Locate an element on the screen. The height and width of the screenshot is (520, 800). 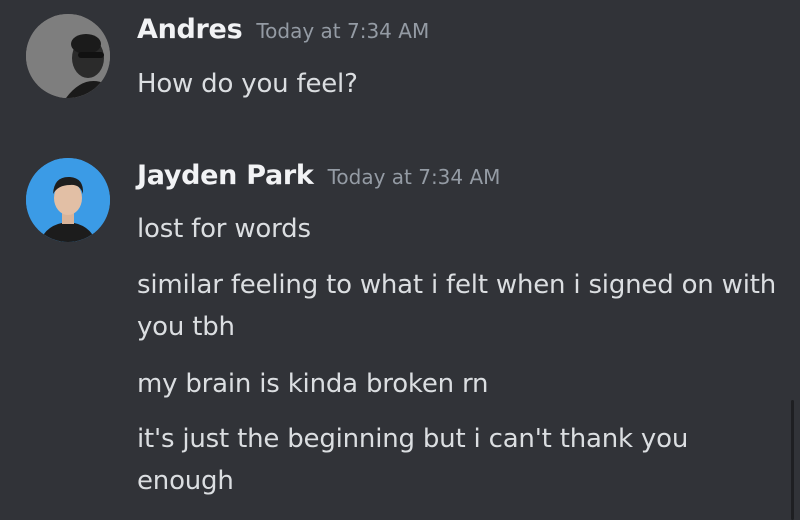
scrollbar is located at coordinates (792, 460).